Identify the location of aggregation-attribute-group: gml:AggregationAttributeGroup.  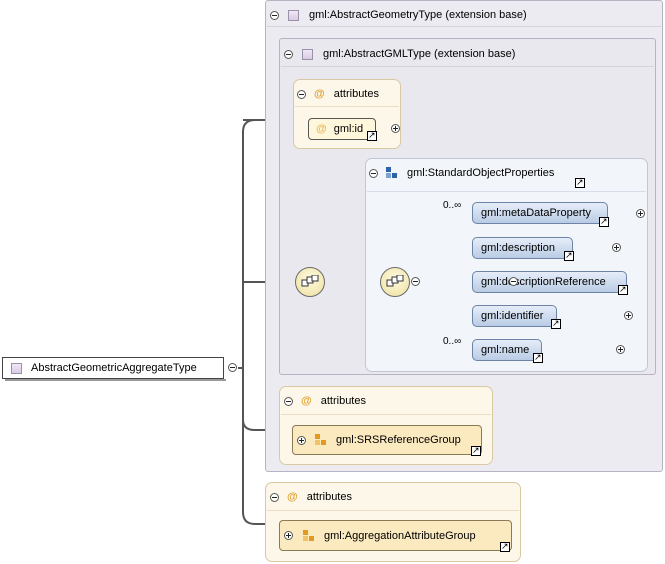
(395, 535).